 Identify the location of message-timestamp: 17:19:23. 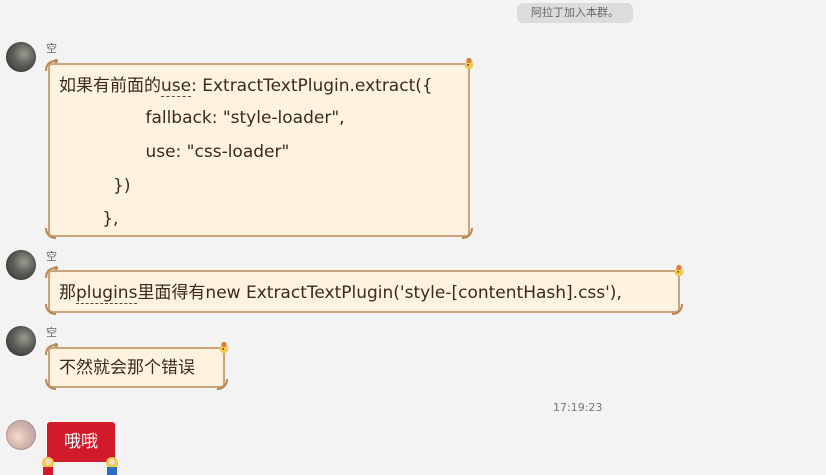
(578, 407).